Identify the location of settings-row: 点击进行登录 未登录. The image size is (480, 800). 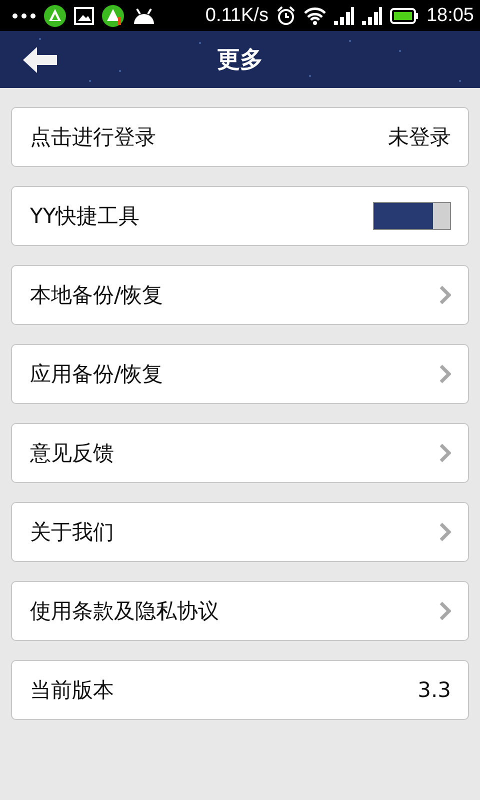
(240, 137).